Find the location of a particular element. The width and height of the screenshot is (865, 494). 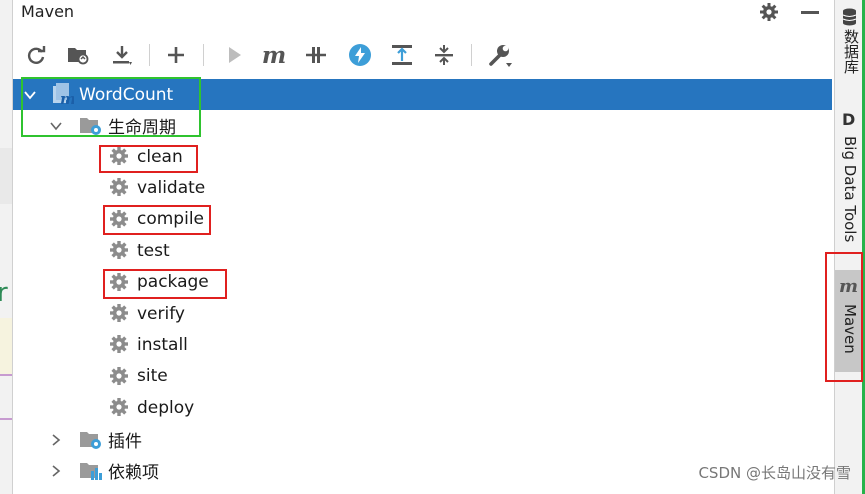

goal-label: install is located at coordinates (162, 344).